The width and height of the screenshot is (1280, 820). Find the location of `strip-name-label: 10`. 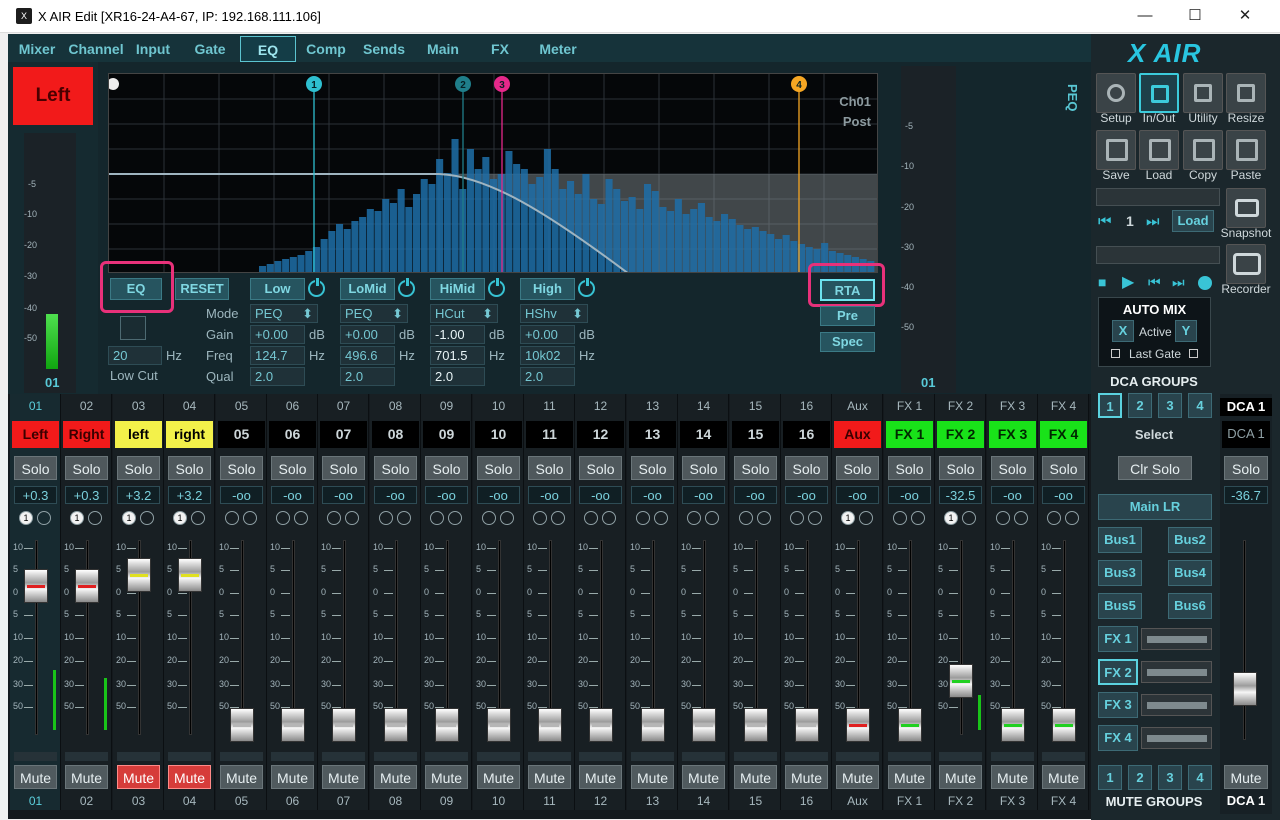

strip-name-label: 10 is located at coordinates (498, 434).